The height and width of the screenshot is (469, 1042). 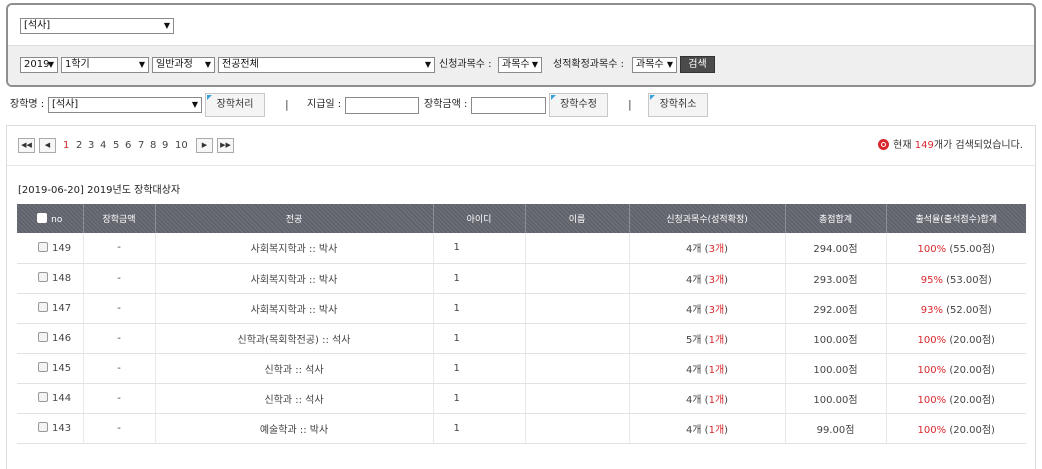 I want to click on row-attendance: 93% (52.00점), so click(x=955, y=308).